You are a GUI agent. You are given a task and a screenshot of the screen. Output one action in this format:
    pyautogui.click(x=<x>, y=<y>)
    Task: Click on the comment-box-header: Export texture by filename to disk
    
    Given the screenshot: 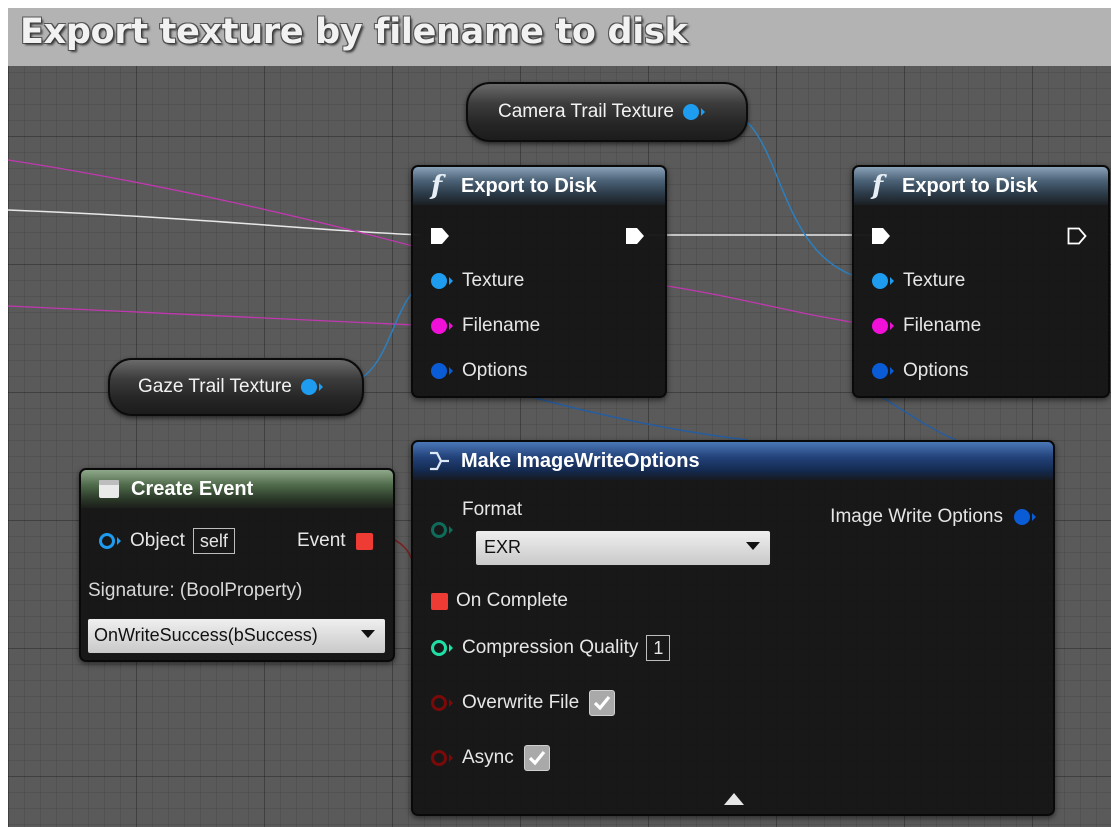 What is the action you would take?
    pyautogui.click(x=559, y=37)
    